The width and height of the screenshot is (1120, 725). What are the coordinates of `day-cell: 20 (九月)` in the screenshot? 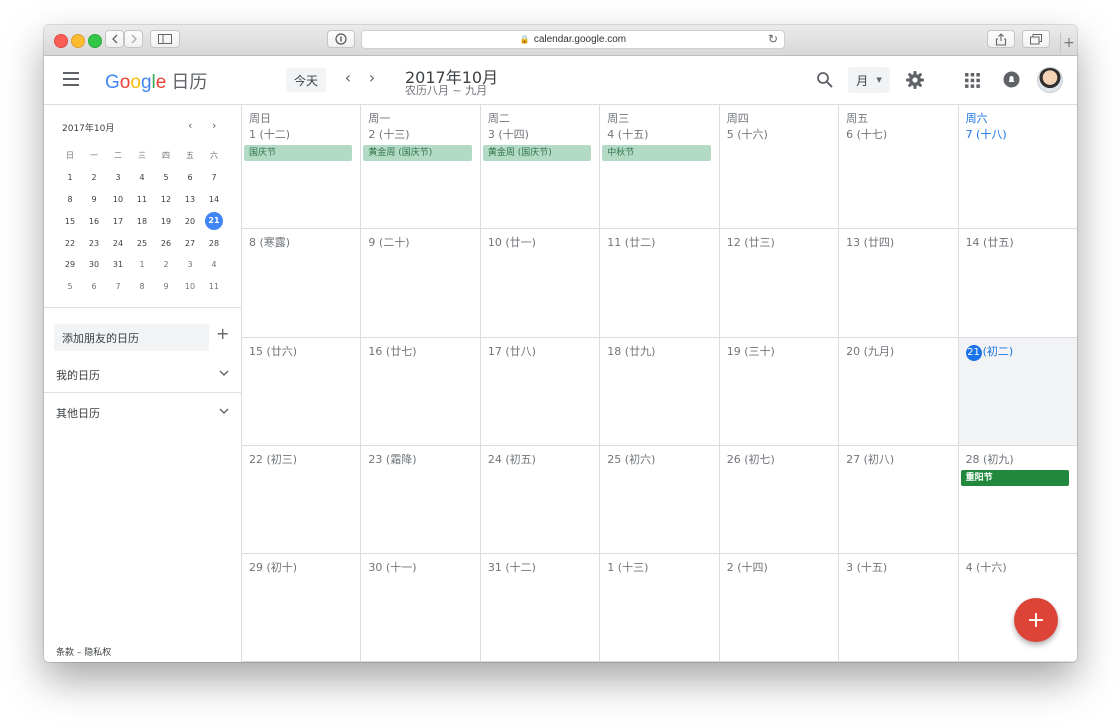 It's located at (898, 392).